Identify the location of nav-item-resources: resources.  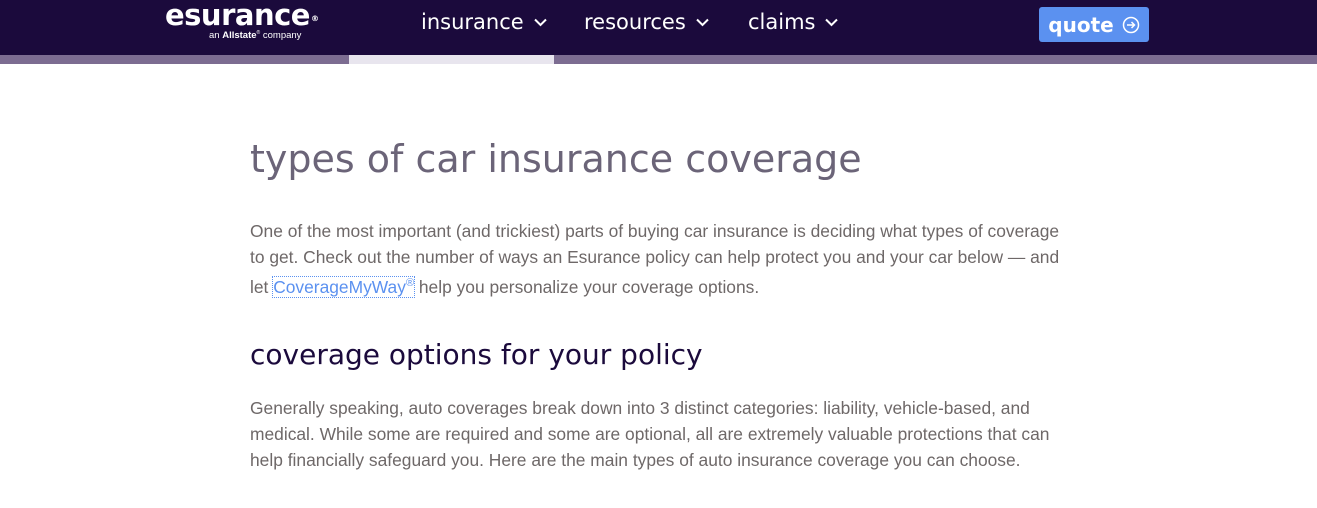
(646, 22).